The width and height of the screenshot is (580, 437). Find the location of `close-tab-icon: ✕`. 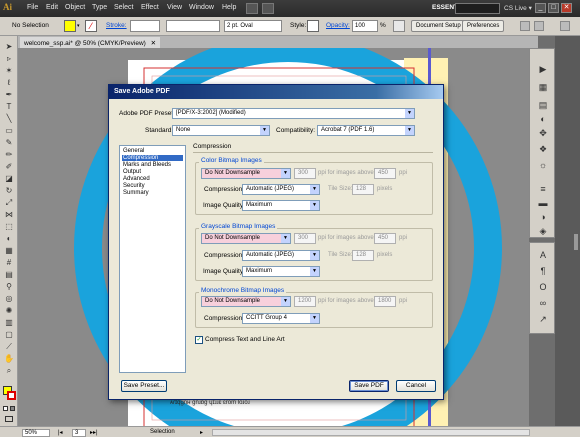

close-tab-icon: ✕ is located at coordinates (153, 43).